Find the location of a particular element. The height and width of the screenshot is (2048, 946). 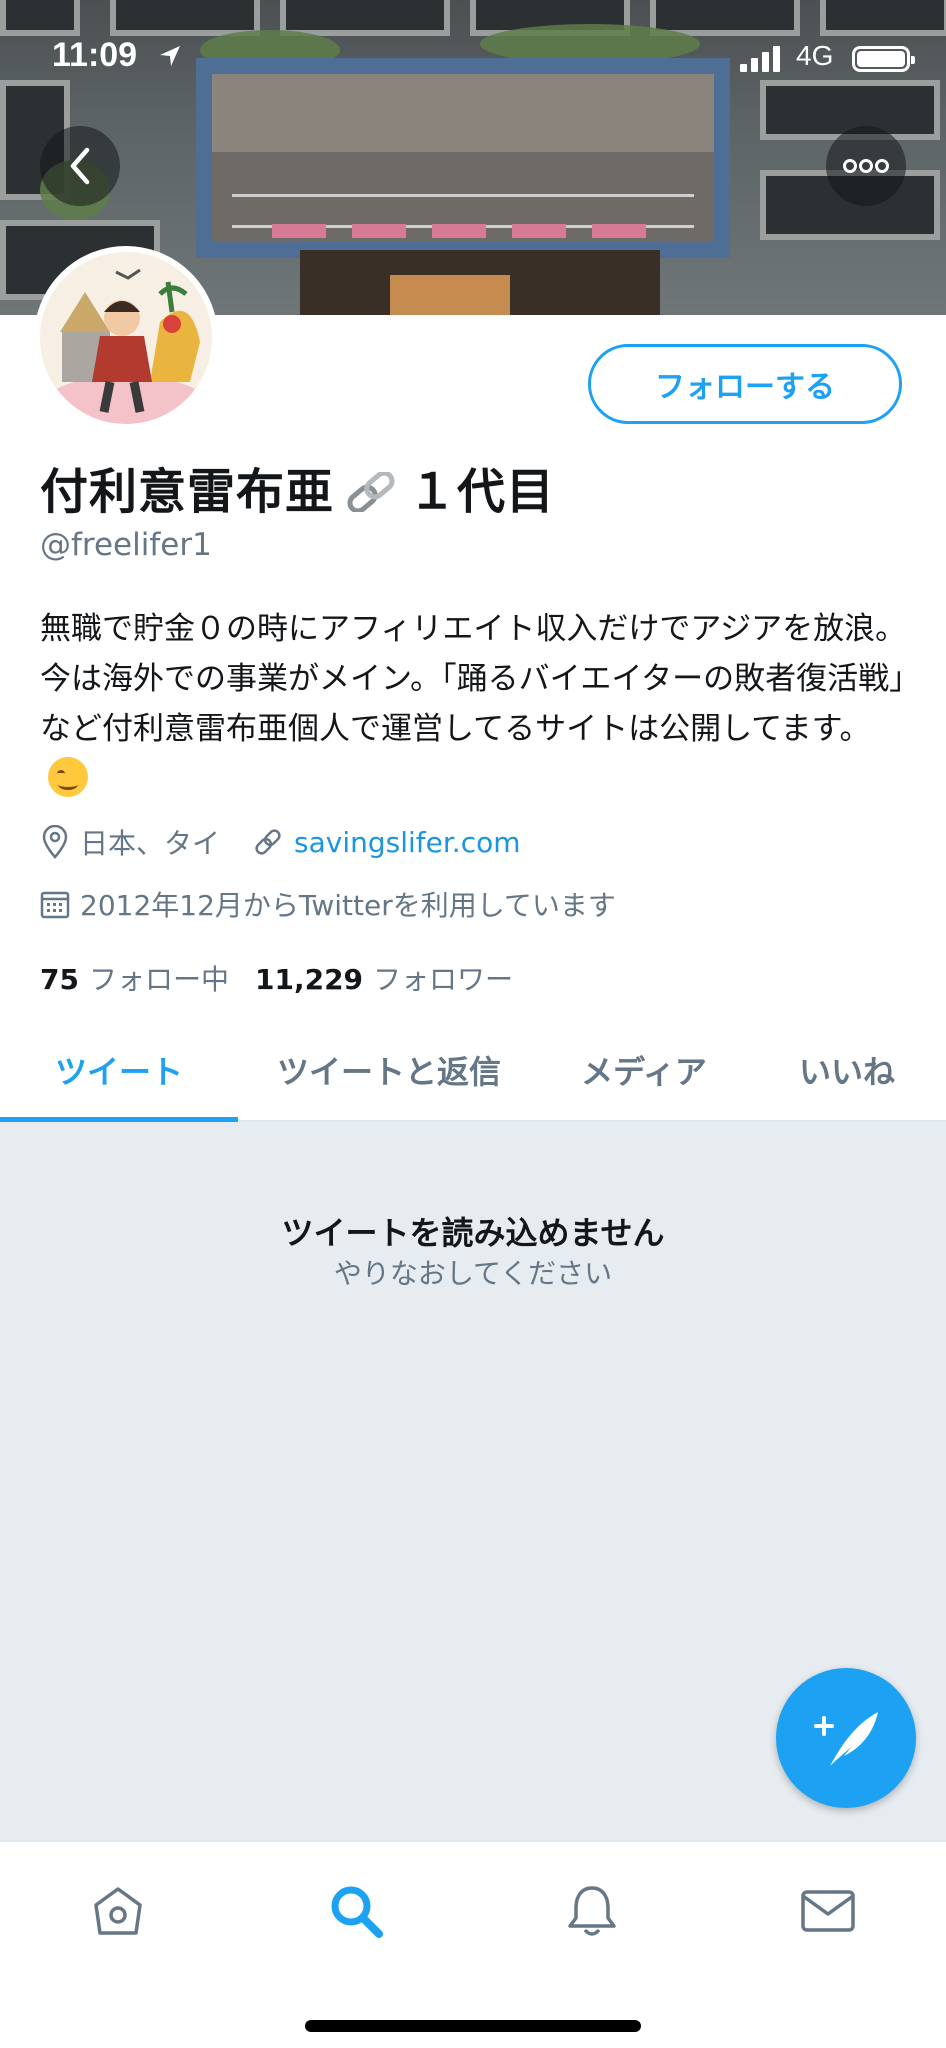

search-icon is located at coordinates (357, 1912).